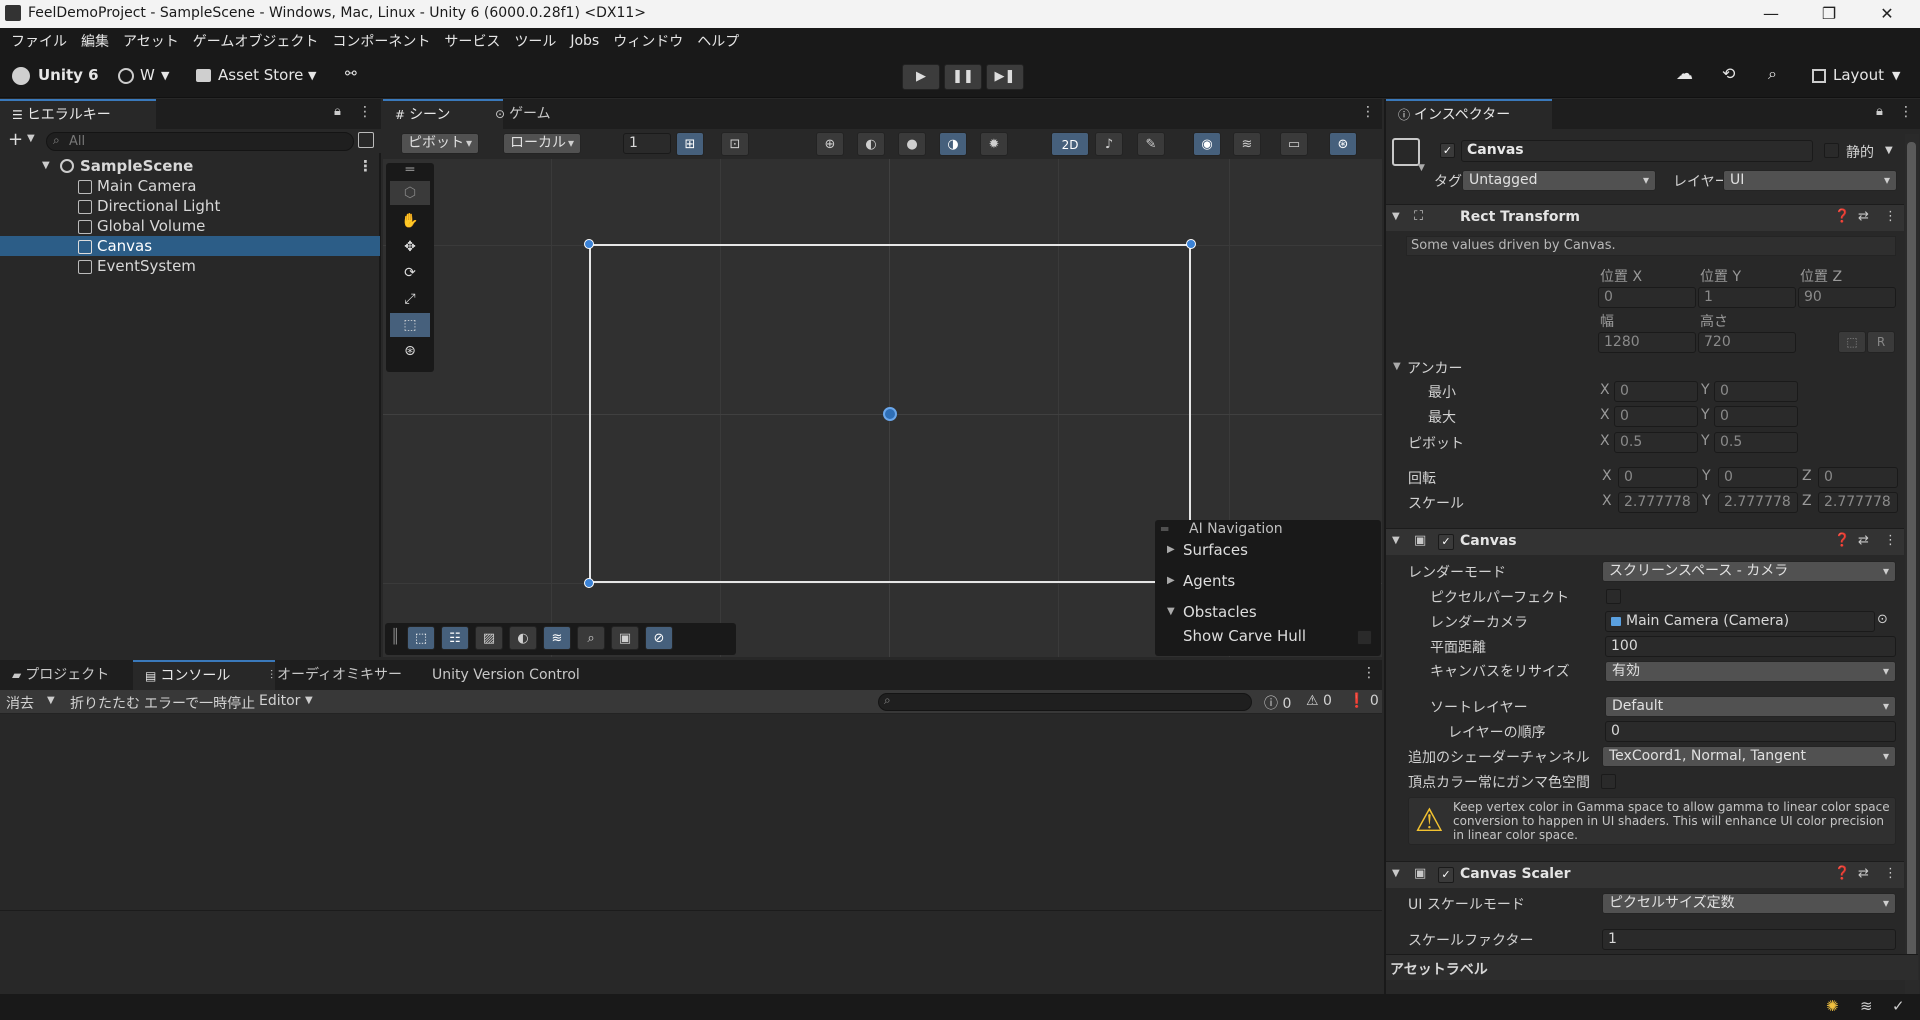  I want to click on hierarchy-item-directional-light: Directional Light, so click(190, 206).